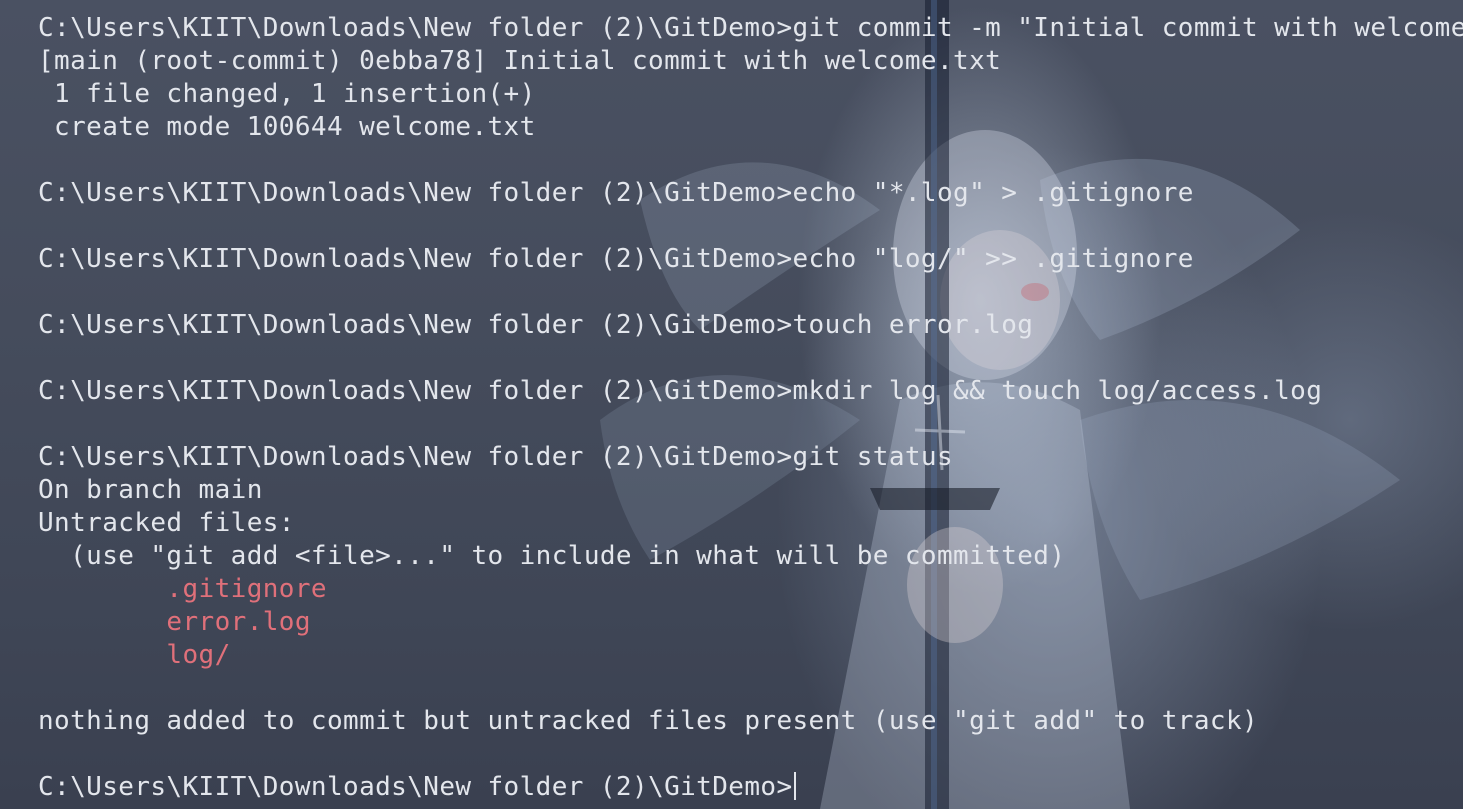  Describe the element at coordinates (794, 786) in the screenshot. I see `text-cursor` at that location.